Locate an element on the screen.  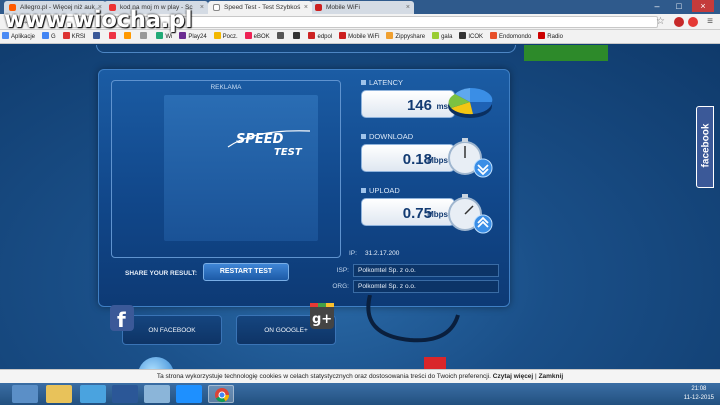
system-clock: 21:08 11-12-2015 is located at coordinates (699, 394).